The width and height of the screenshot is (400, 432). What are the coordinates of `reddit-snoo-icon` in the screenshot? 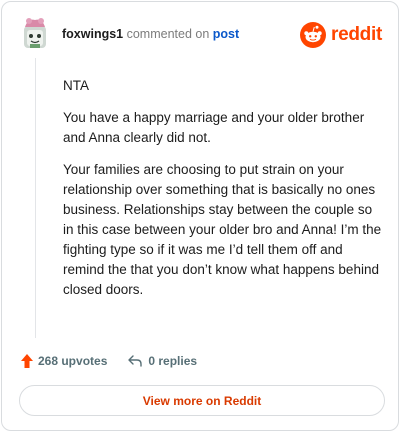 It's located at (313, 35).